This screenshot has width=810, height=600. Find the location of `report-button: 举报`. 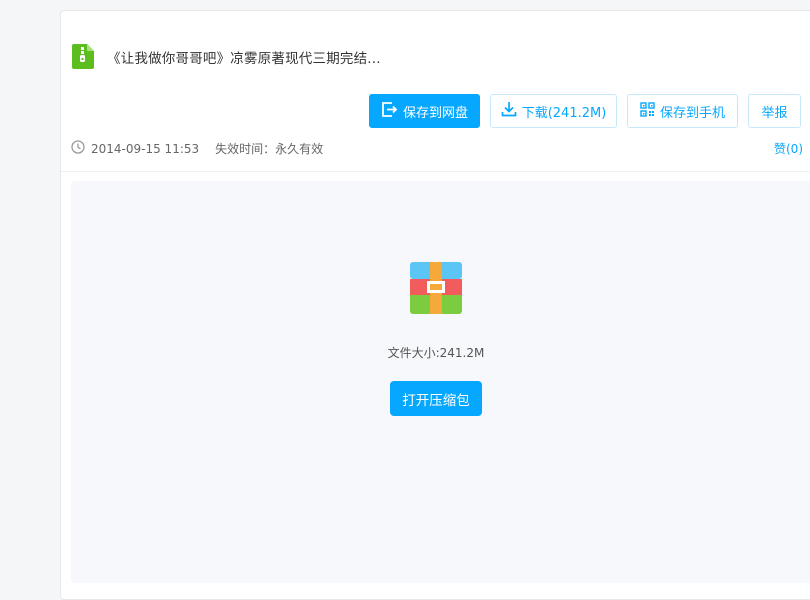

report-button: 举报 is located at coordinates (774, 111).